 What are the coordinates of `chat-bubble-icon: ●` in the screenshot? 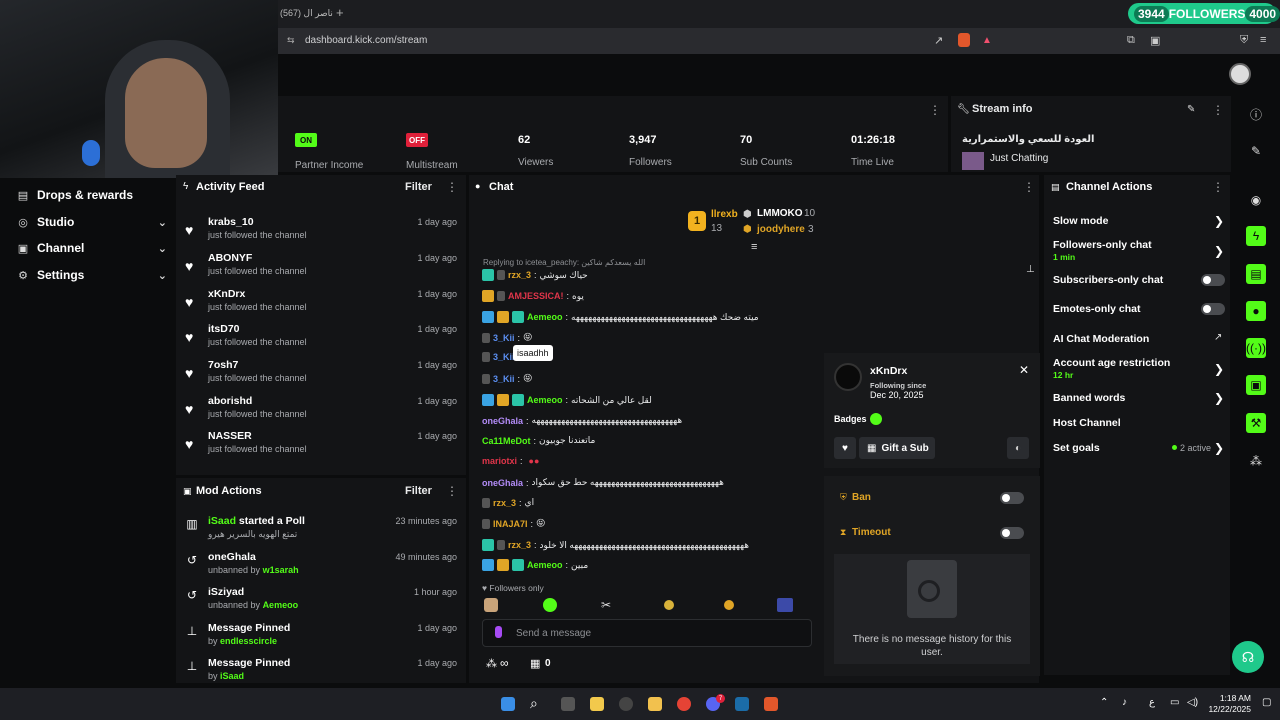 It's located at (1256, 311).